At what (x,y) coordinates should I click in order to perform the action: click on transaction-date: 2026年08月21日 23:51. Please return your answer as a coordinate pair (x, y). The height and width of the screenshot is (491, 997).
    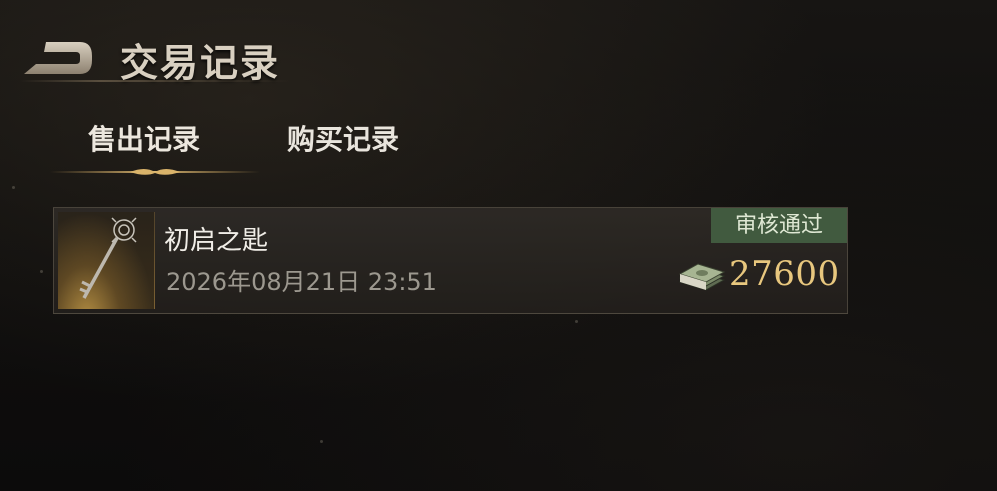
    Looking at the image, I should click on (301, 282).